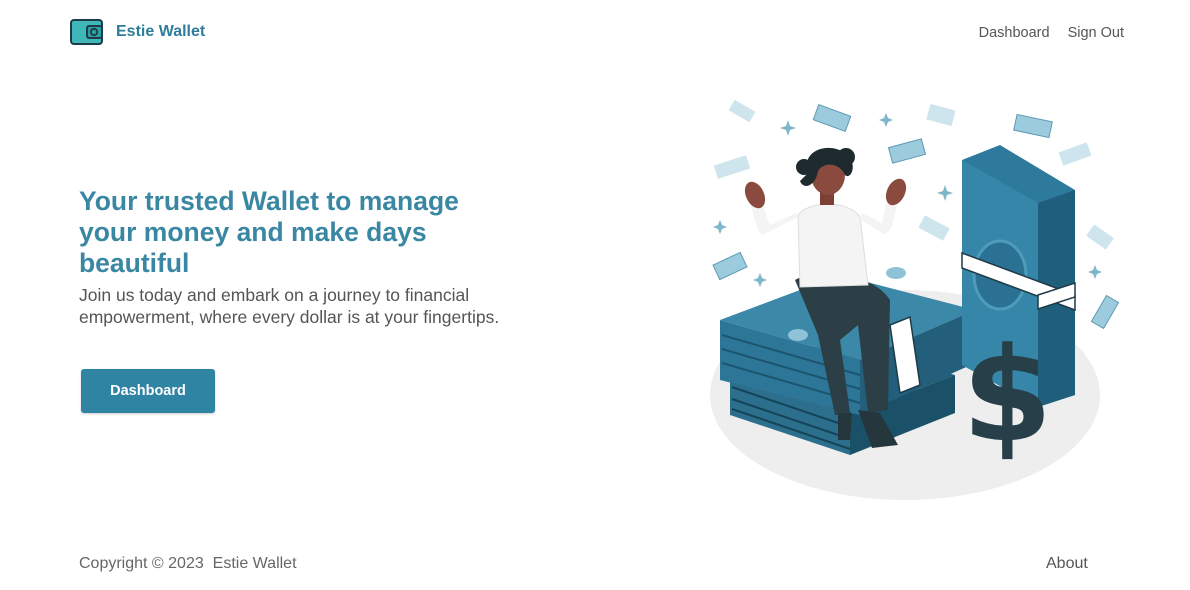  What do you see at coordinates (1051, 33) in the screenshot?
I see `top-nav: Dashboard Sign Out` at bounding box center [1051, 33].